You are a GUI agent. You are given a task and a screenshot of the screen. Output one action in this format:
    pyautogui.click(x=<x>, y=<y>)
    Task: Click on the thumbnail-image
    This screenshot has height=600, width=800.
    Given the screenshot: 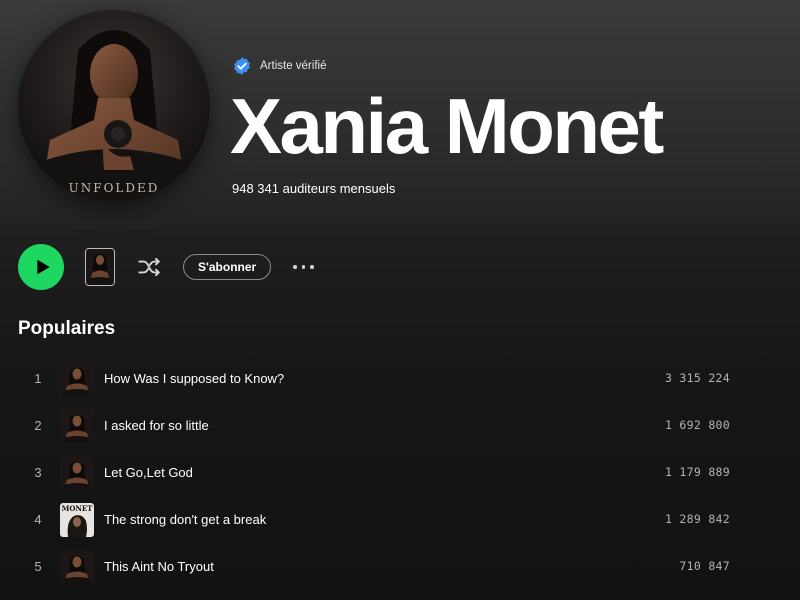 What is the action you would take?
    pyautogui.click(x=100, y=267)
    